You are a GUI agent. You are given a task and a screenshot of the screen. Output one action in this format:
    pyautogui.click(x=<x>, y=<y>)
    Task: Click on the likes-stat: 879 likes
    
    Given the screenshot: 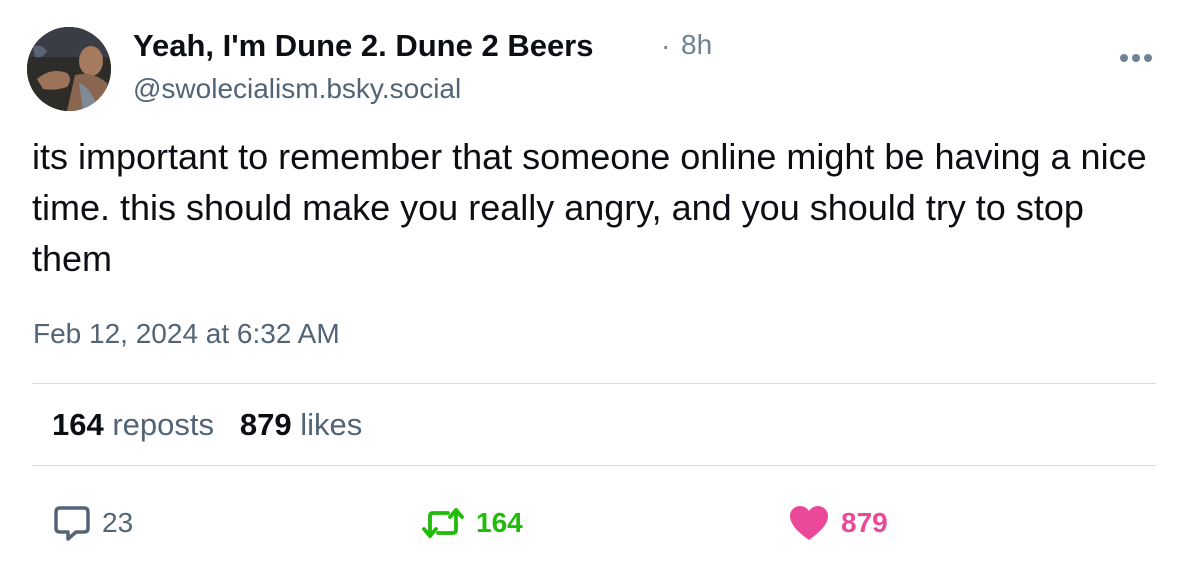 What is the action you would take?
    pyautogui.click(x=301, y=424)
    